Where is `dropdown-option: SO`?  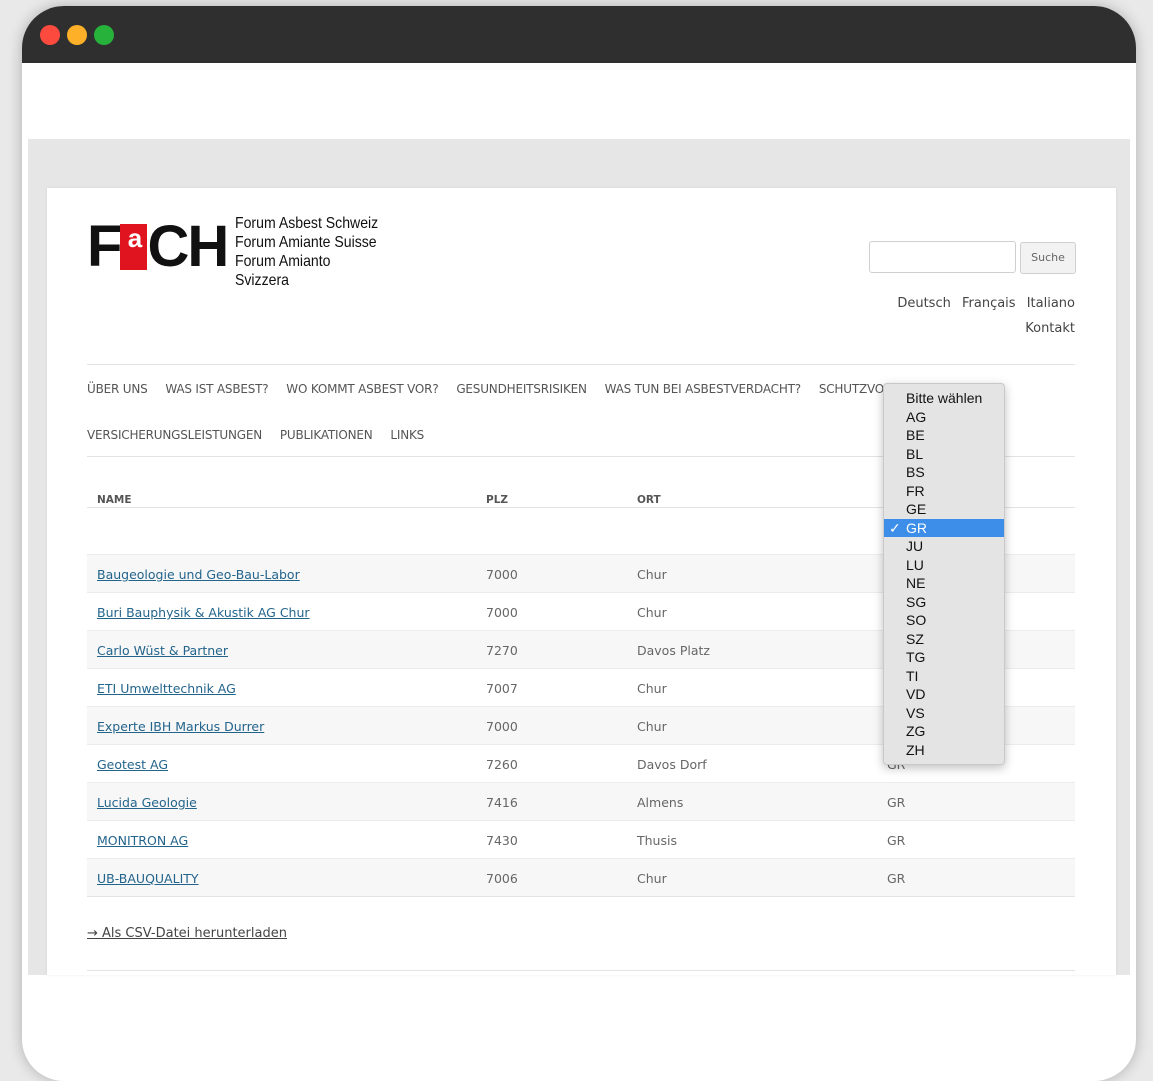
dropdown-option: SO is located at coordinates (944, 620).